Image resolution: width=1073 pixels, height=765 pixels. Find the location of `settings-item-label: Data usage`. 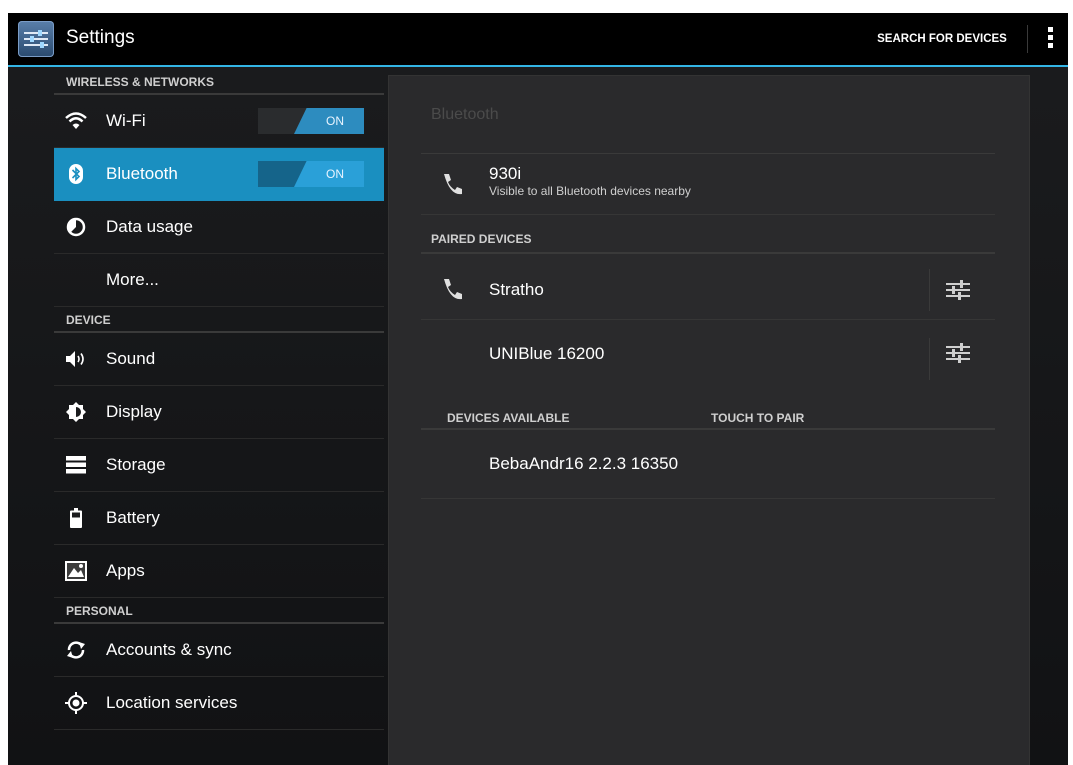

settings-item-label: Data usage is located at coordinates (149, 226).